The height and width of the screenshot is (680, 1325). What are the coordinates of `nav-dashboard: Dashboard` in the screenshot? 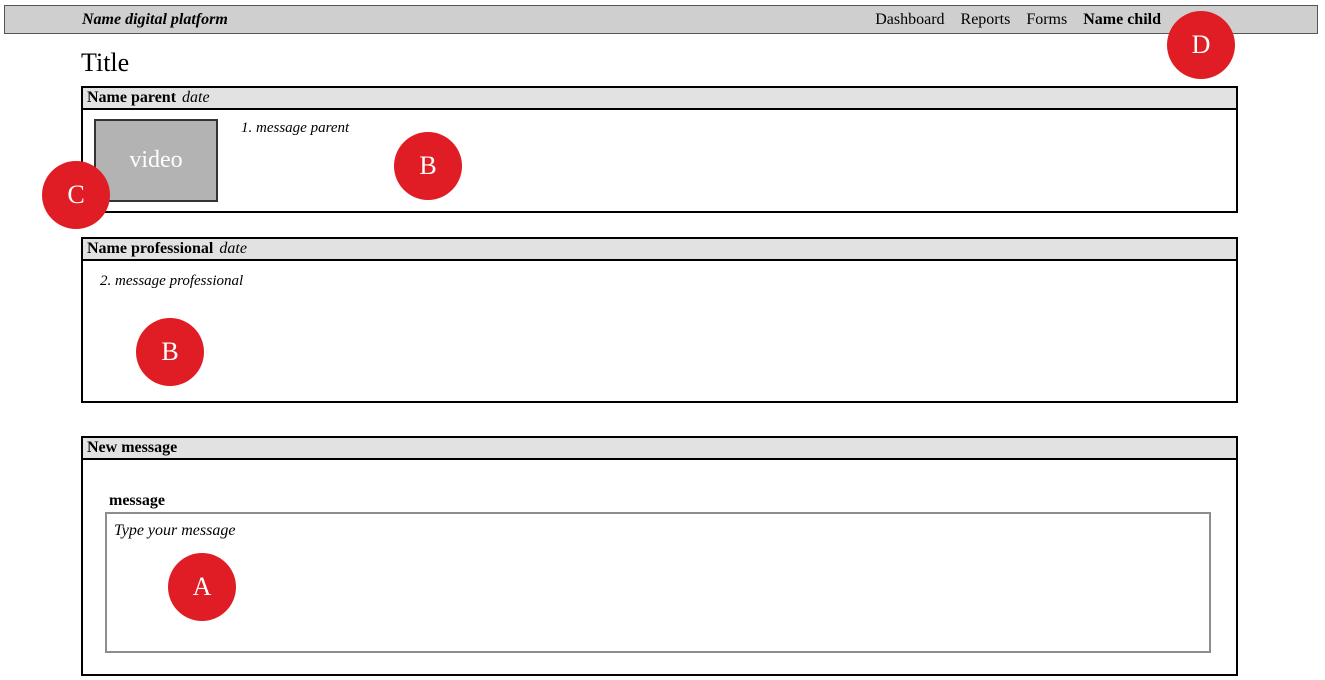 It's located at (909, 20).